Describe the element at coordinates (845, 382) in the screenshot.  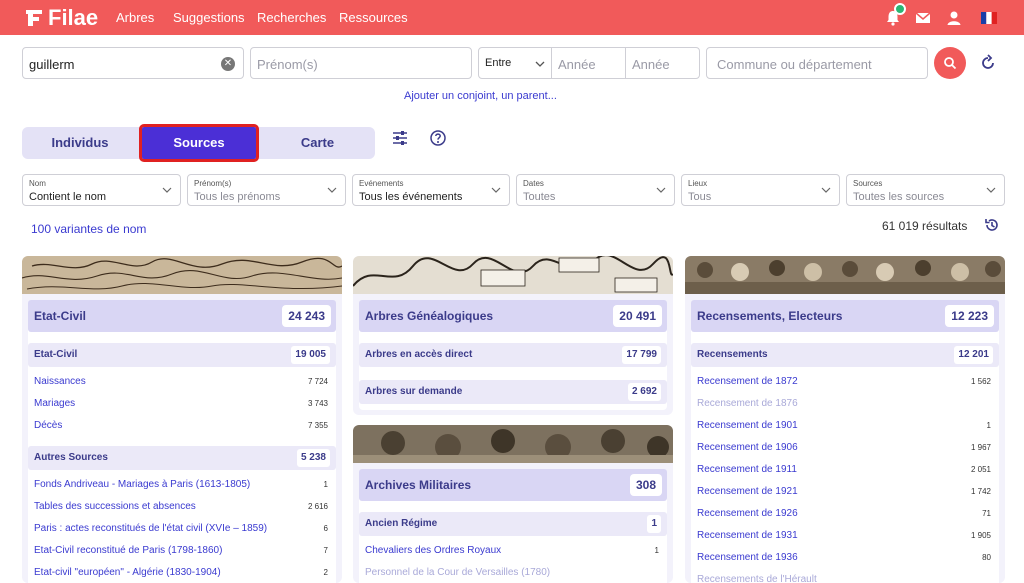
I see `list-item: Recensement de 1872 1 562` at that location.